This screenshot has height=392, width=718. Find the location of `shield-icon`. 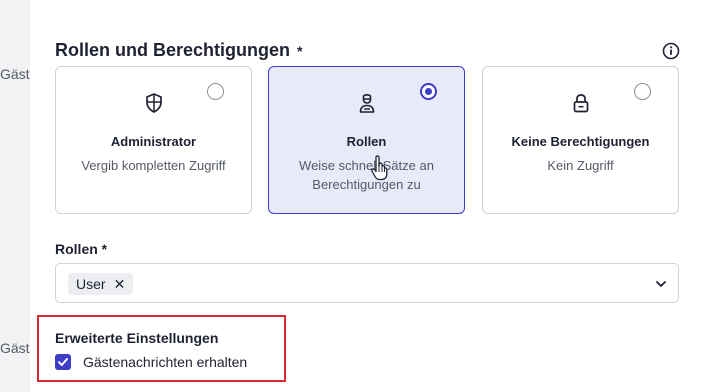

shield-icon is located at coordinates (153, 103).